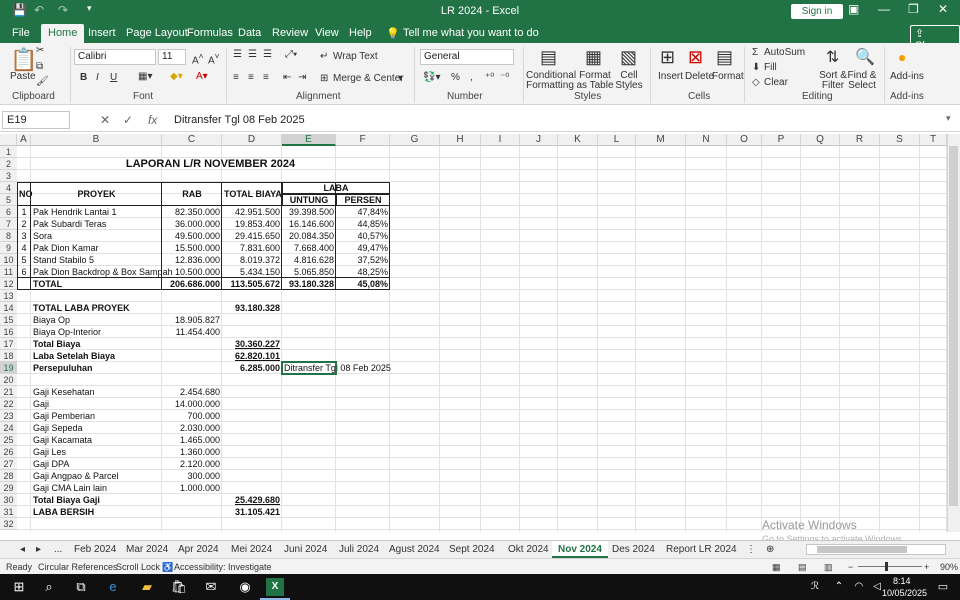  What do you see at coordinates (828, 567) in the screenshot?
I see `page-break-view-icon: ▥` at bounding box center [828, 567].